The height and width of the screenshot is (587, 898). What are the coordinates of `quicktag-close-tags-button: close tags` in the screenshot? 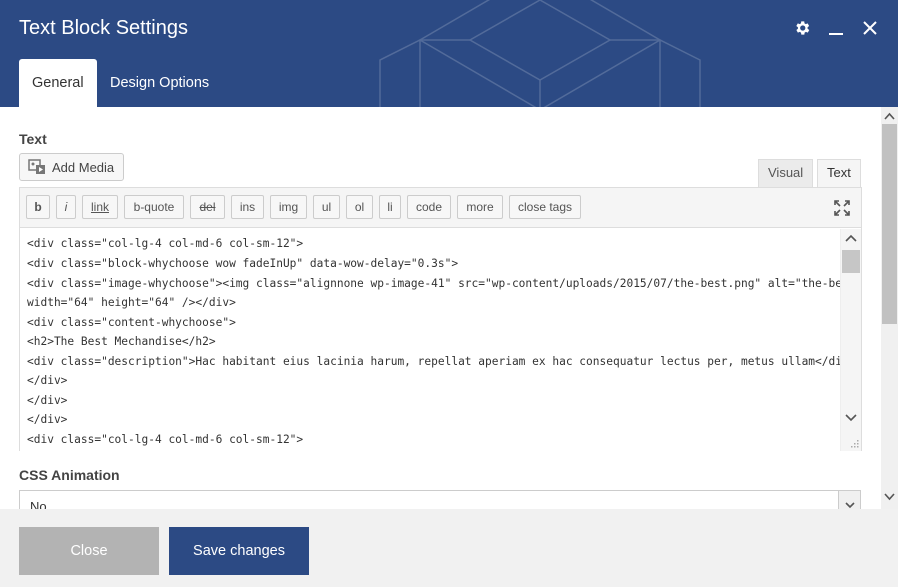 It's located at (545, 207).